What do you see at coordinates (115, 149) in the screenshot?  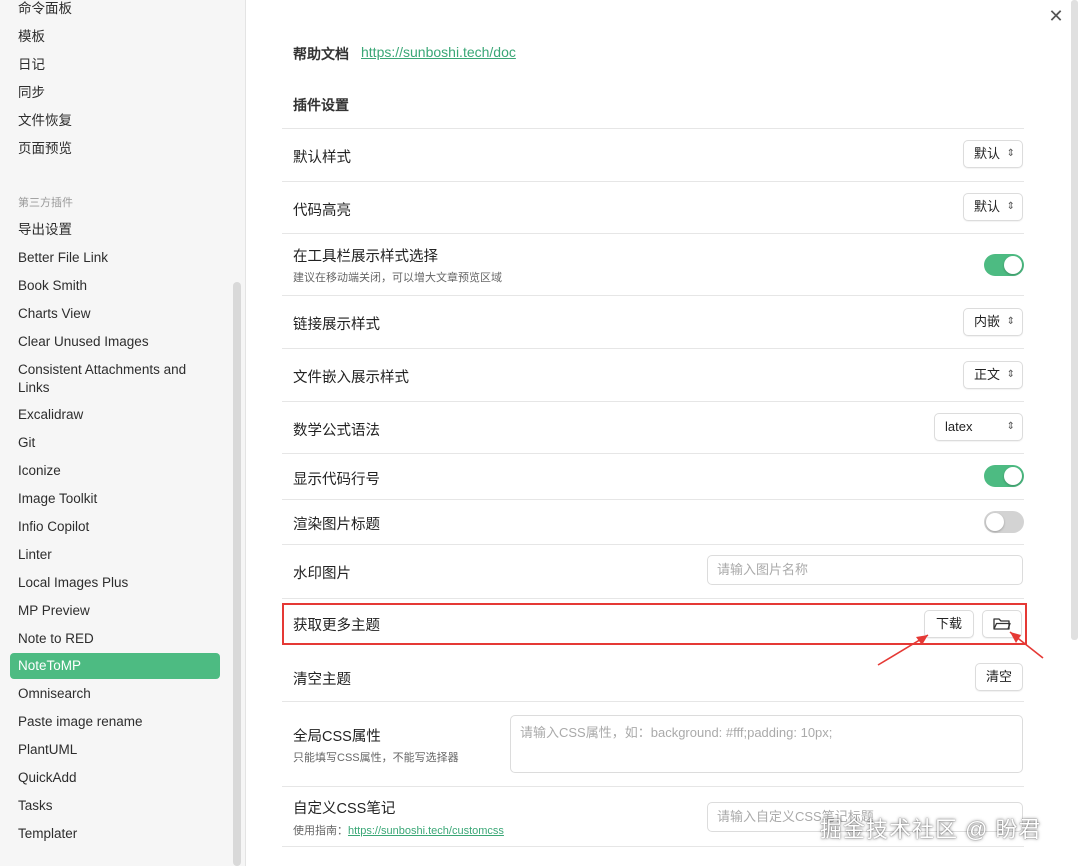 I see `sidebar-item-page-preview: 页面预览` at bounding box center [115, 149].